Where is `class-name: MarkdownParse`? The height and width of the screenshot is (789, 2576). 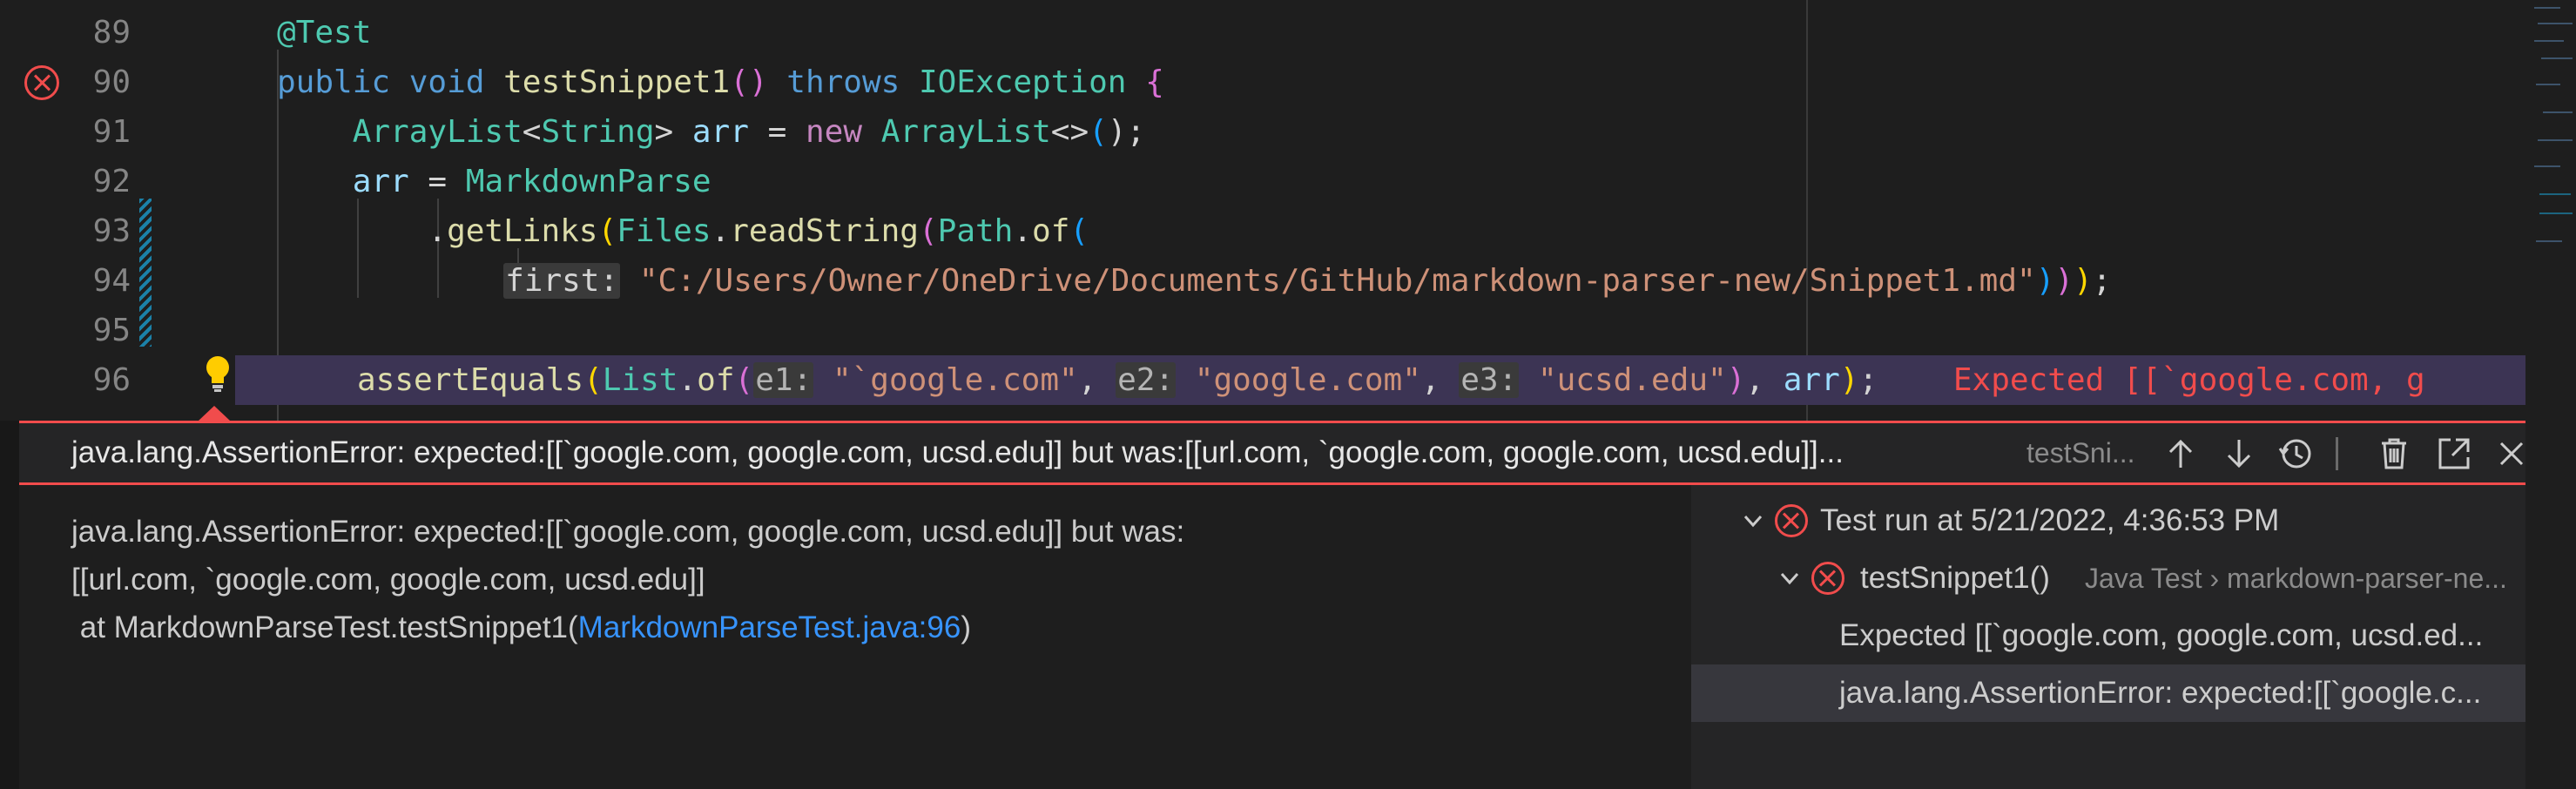
class-name: MarkdownParse is located at coordinates (588, 181).